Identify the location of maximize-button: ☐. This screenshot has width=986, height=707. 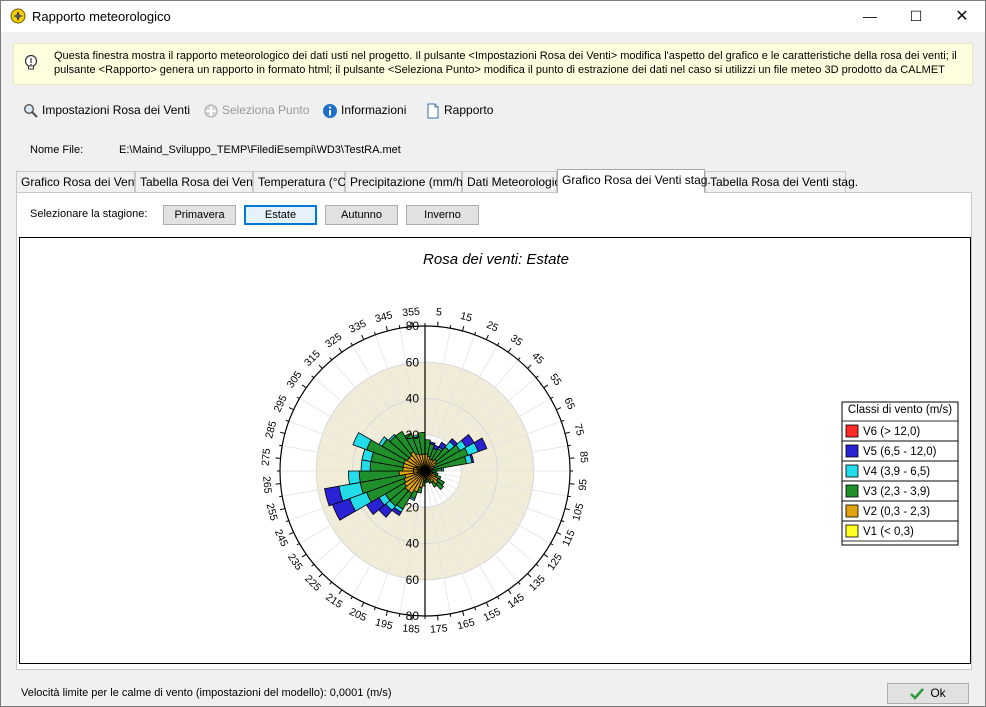
(916, 16).